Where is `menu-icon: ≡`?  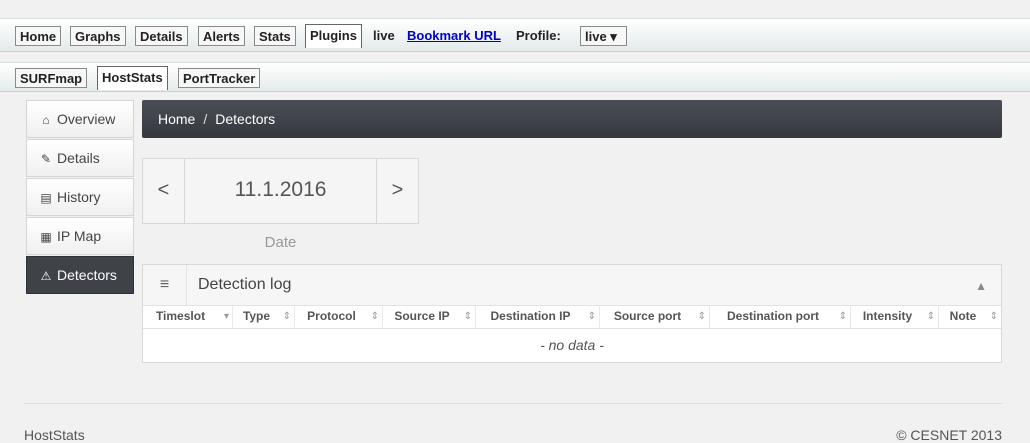 menu-icon: ≡ is located at coordinates (165, 285).